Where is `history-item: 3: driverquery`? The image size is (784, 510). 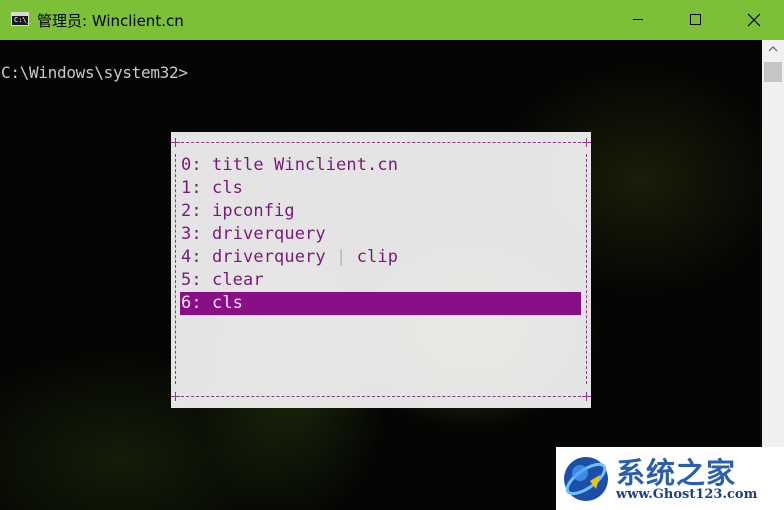 history-item: 3: driverquery is located at coordinates (380, 234).